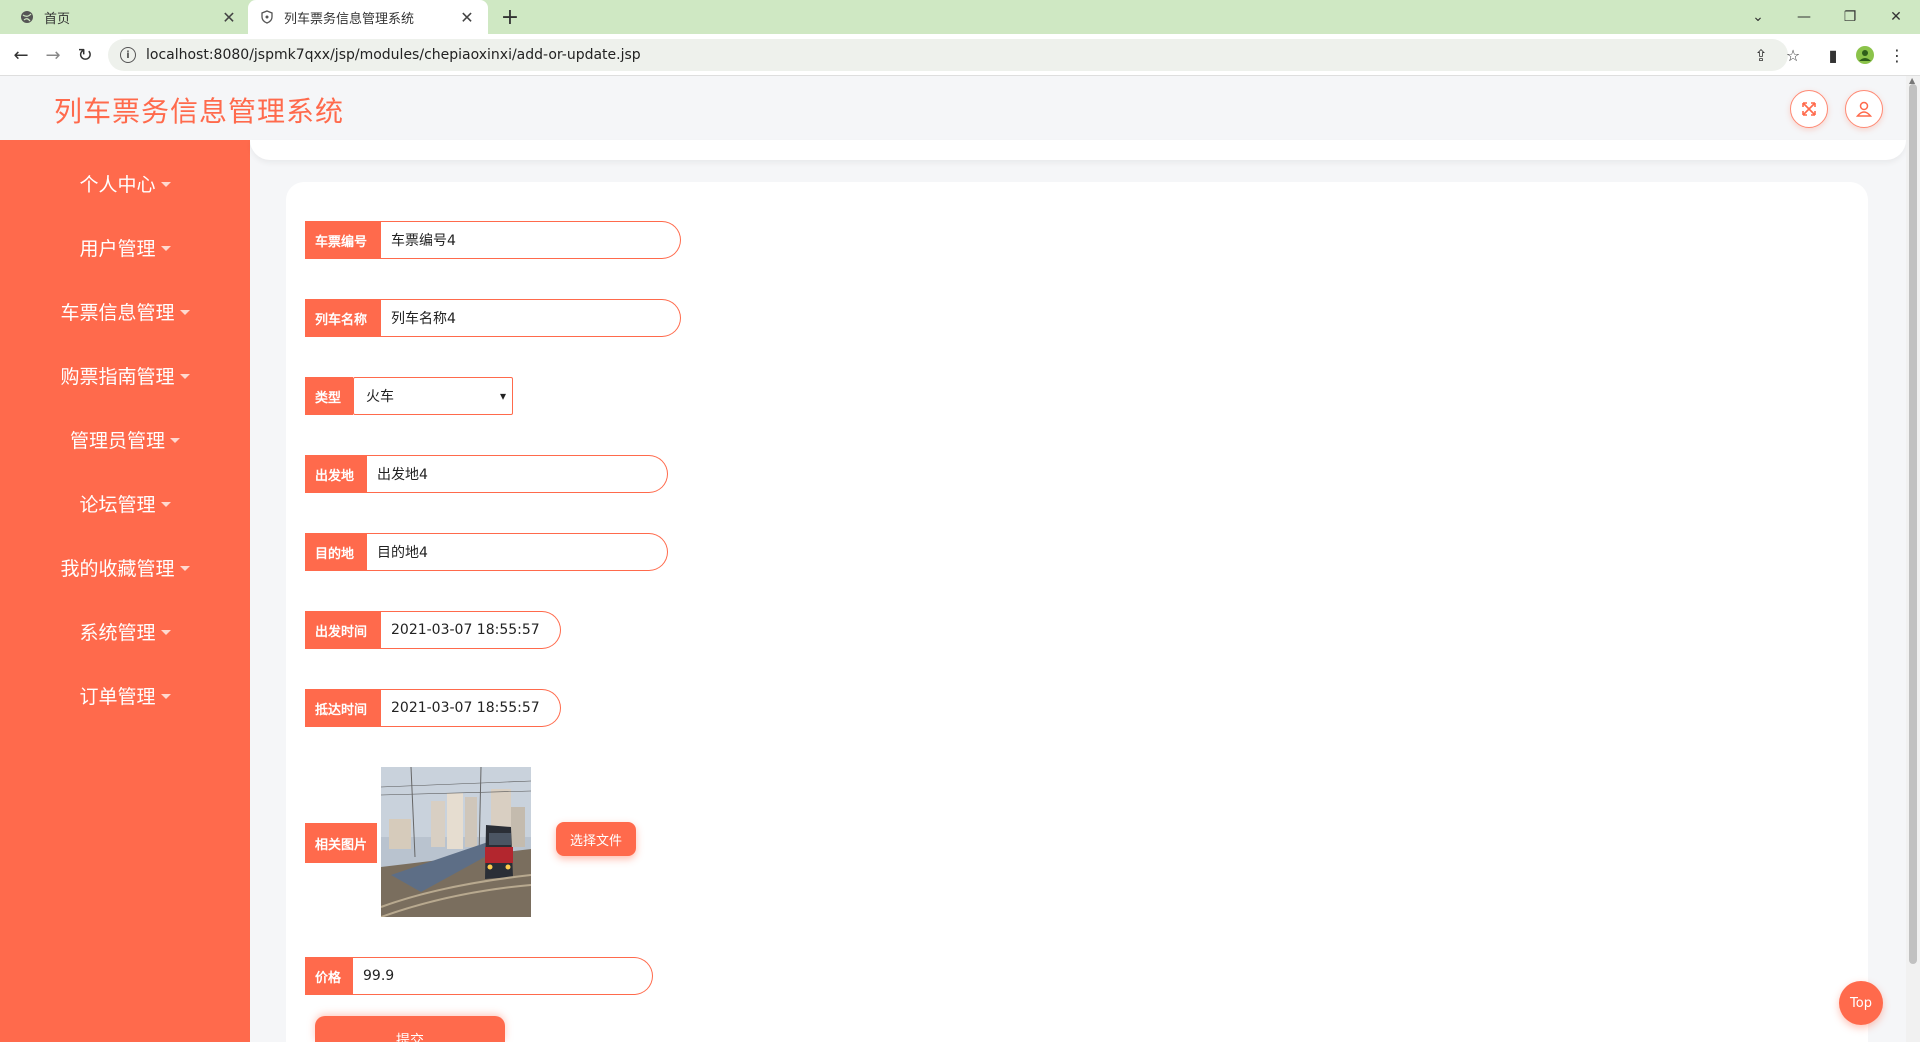  I want to click on sidebar-item-ticket-management: 车票信息管理, so click(125, 311).